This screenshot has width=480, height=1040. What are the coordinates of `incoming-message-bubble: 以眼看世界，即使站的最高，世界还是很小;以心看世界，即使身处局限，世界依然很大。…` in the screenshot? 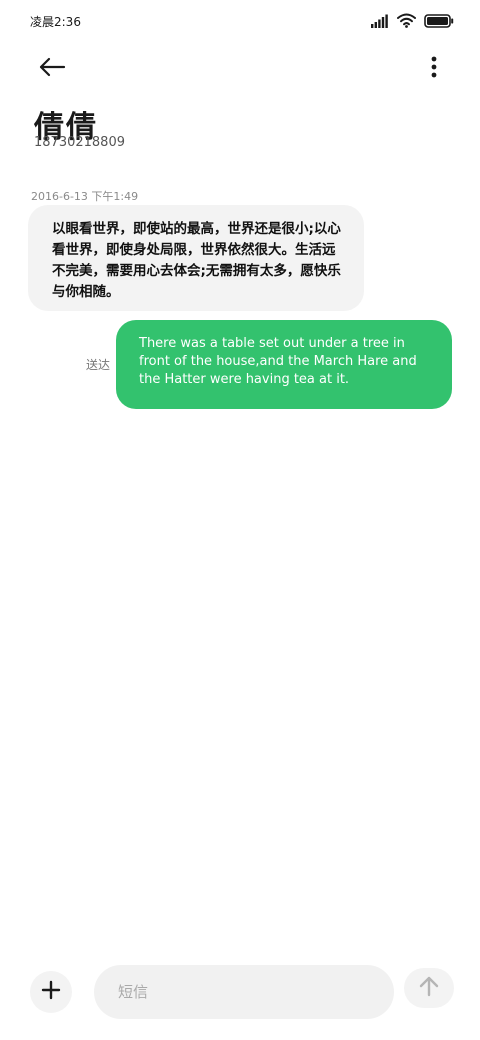 It's located at (196, 258).